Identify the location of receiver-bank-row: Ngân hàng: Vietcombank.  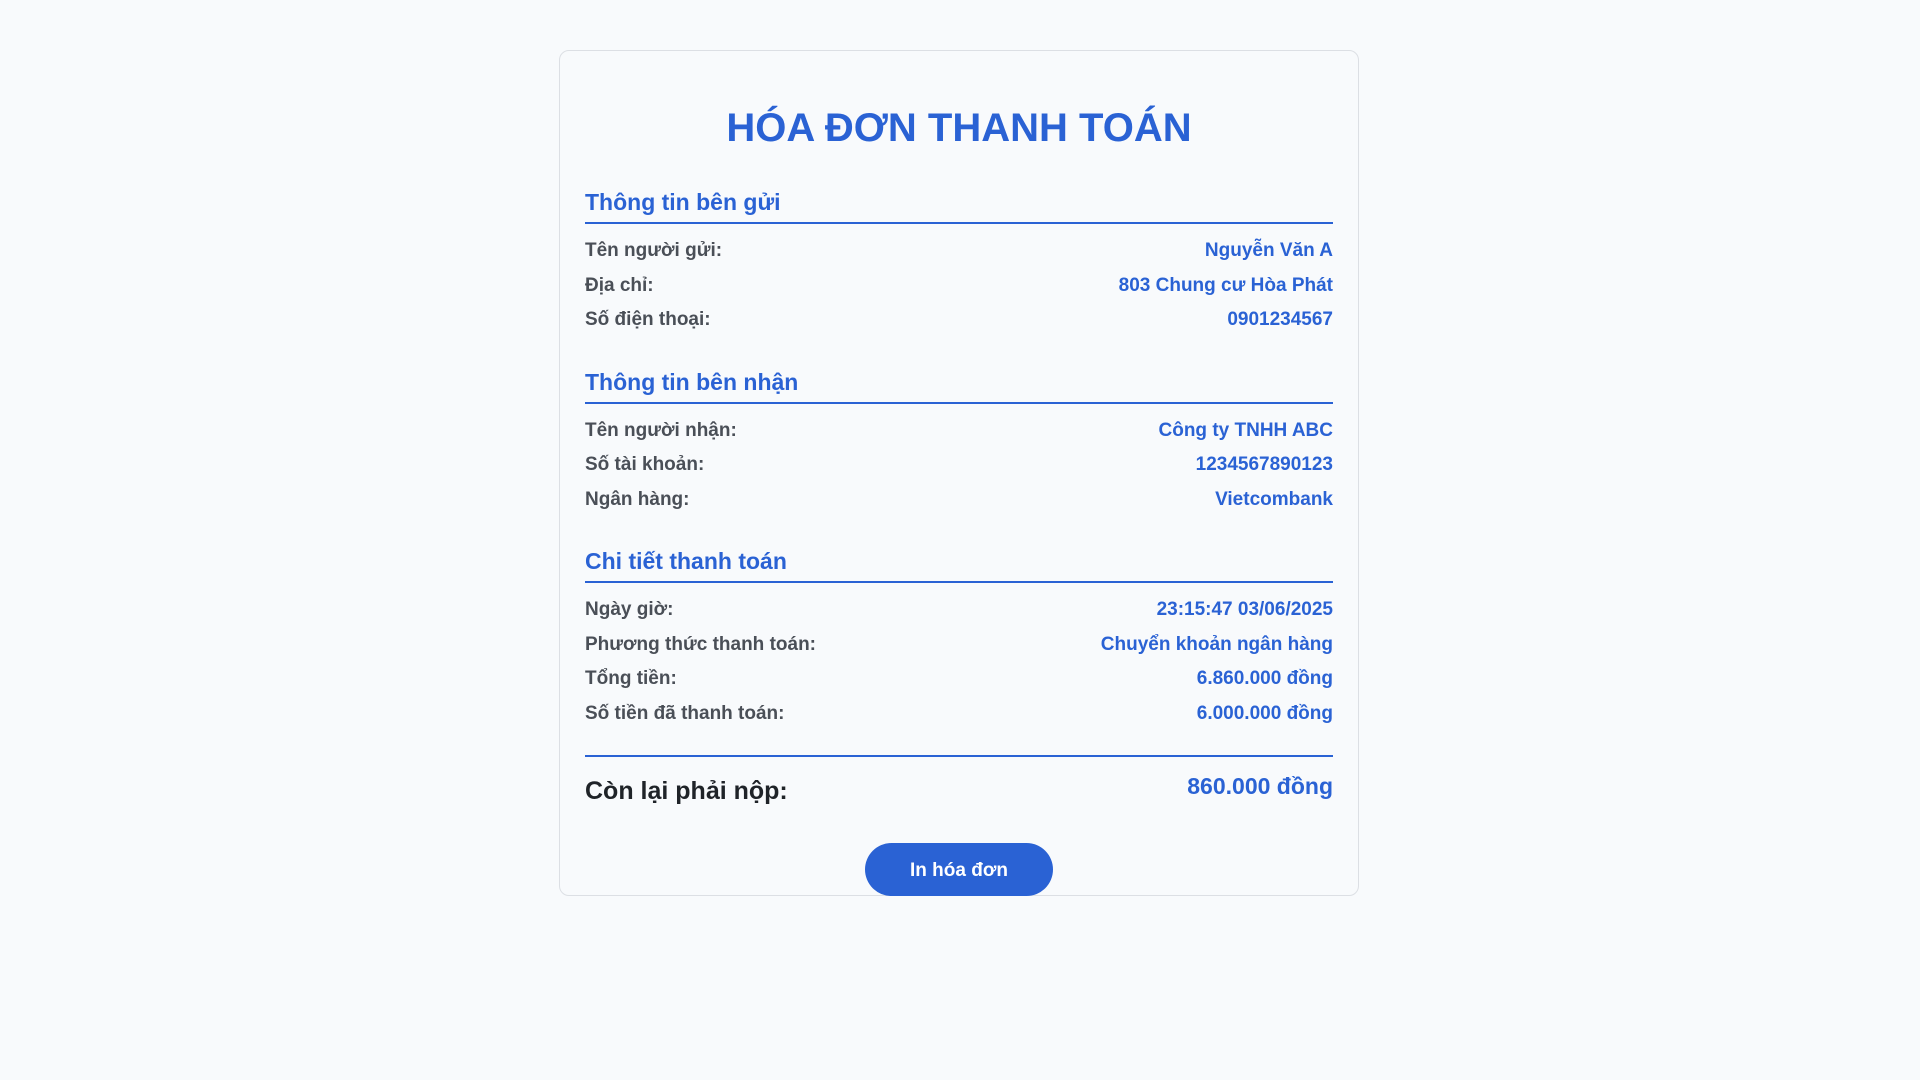
(959, 500).